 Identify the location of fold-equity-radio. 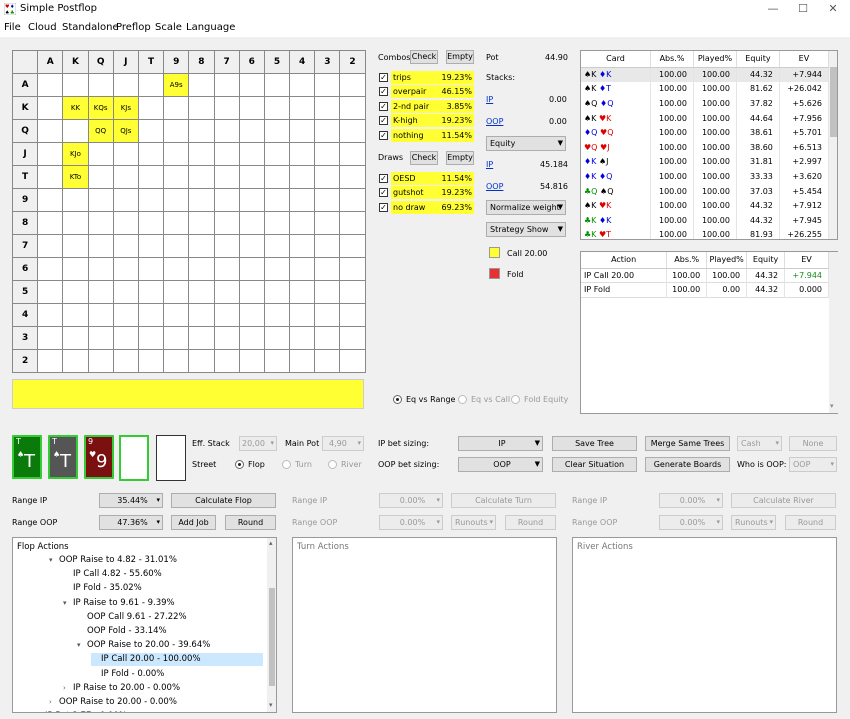
(515, 399).